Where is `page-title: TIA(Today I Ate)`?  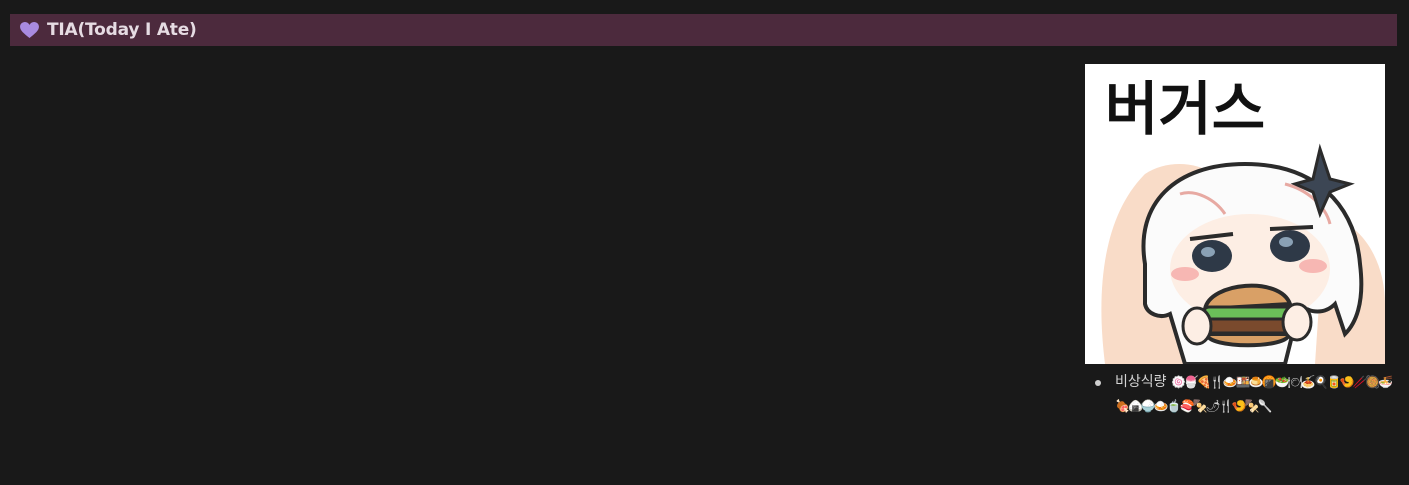 page-title: TIA(Today I Ate) is located at coordinates (122, 30).